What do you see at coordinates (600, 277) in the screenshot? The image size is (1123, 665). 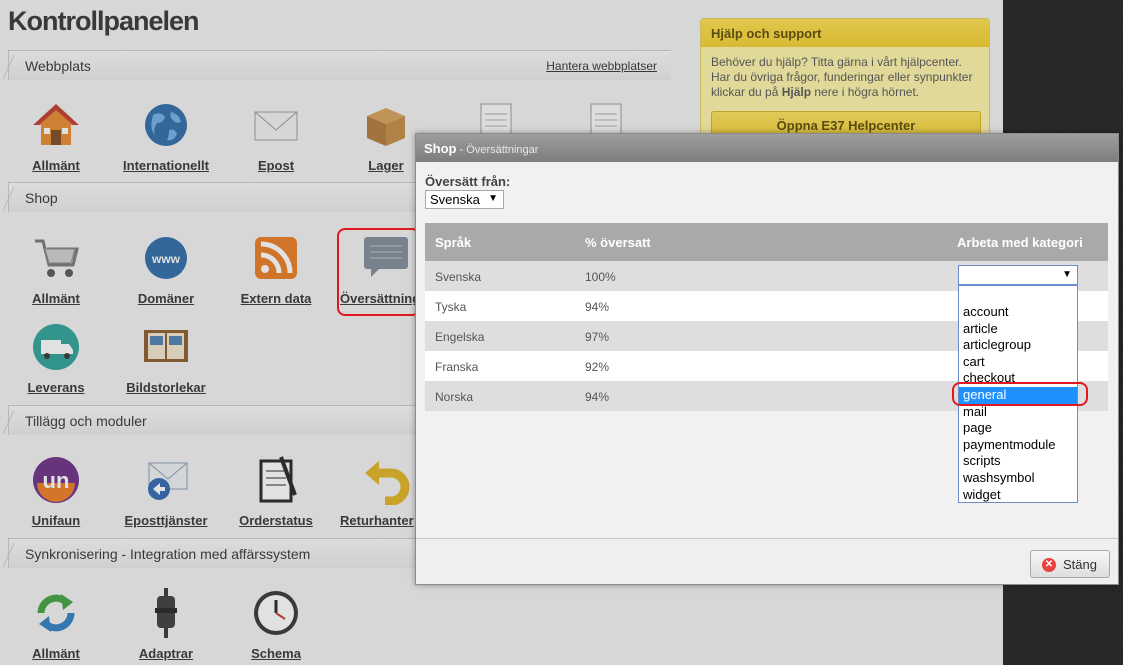 I see `percent-cell: 100%` at bounding box center [600, 277].